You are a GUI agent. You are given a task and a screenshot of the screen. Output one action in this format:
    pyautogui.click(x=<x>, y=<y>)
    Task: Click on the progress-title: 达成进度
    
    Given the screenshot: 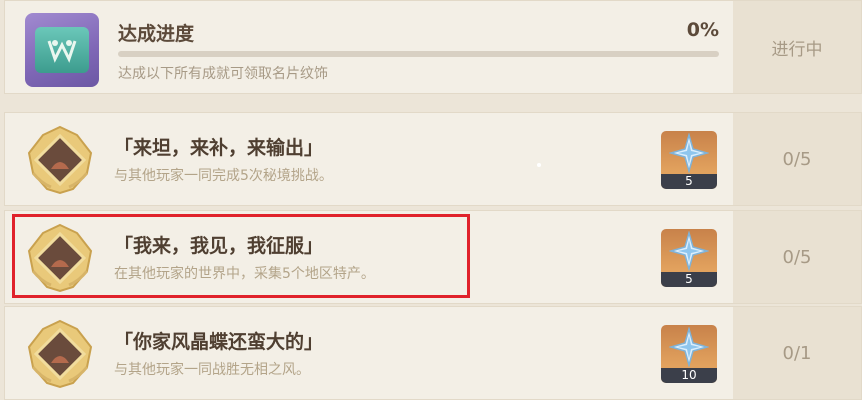 What is the action you would take?
    pyautogui.click(x=156, y=34)
    